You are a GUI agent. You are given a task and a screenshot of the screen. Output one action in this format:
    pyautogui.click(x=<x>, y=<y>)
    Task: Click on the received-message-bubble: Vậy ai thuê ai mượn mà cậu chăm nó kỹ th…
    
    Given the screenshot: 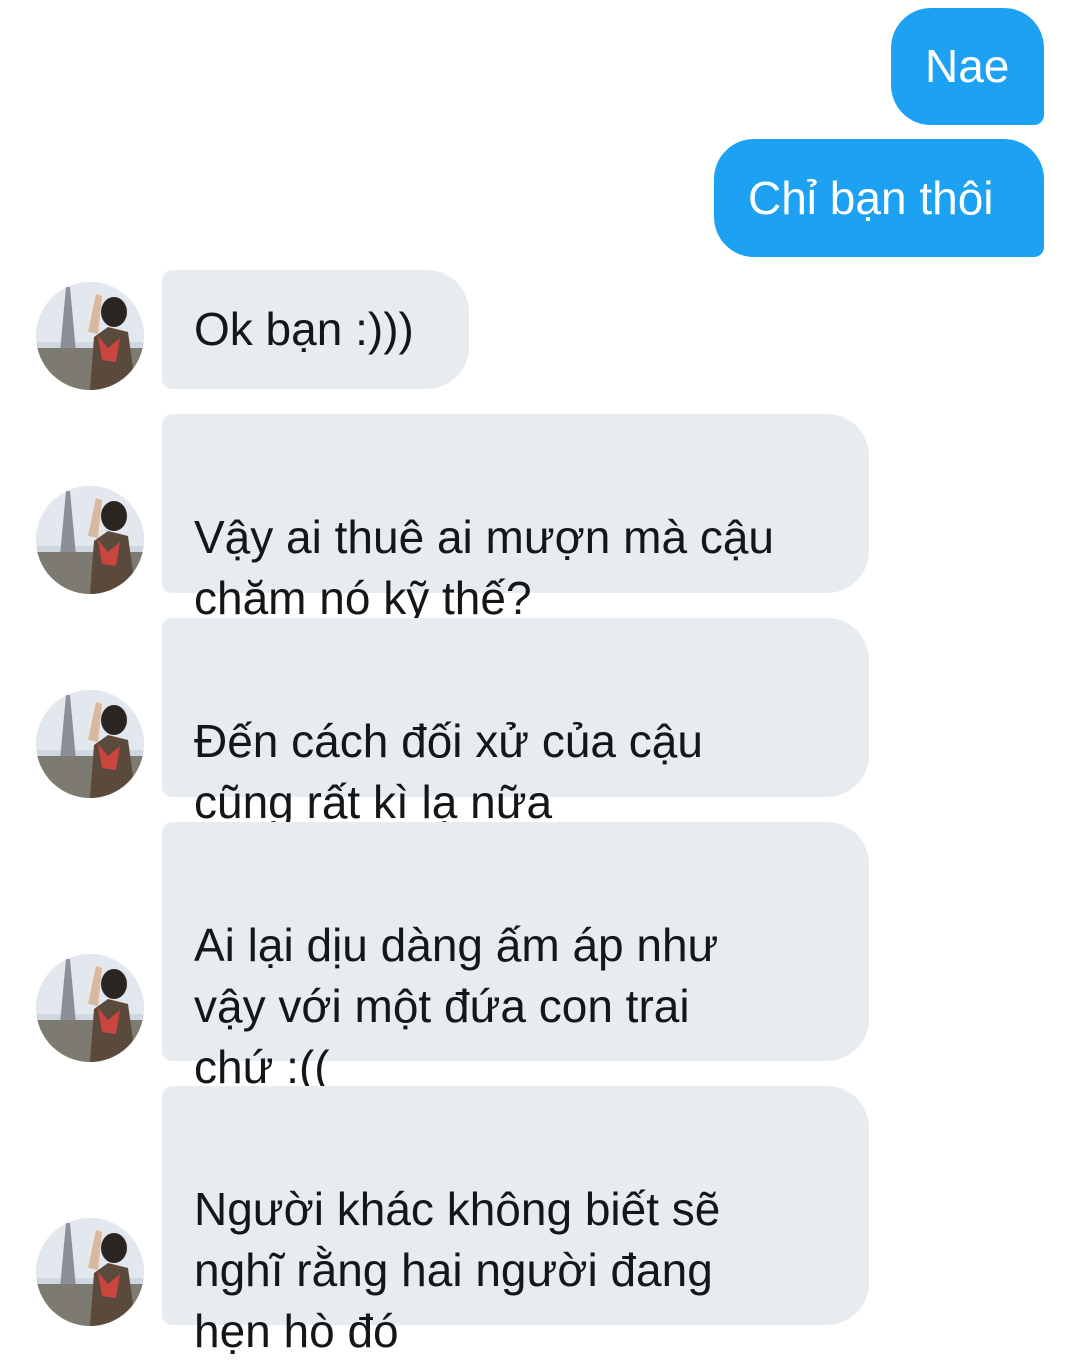 What is the action you would take?
    pyautogui.click(x=515, y=519)
    